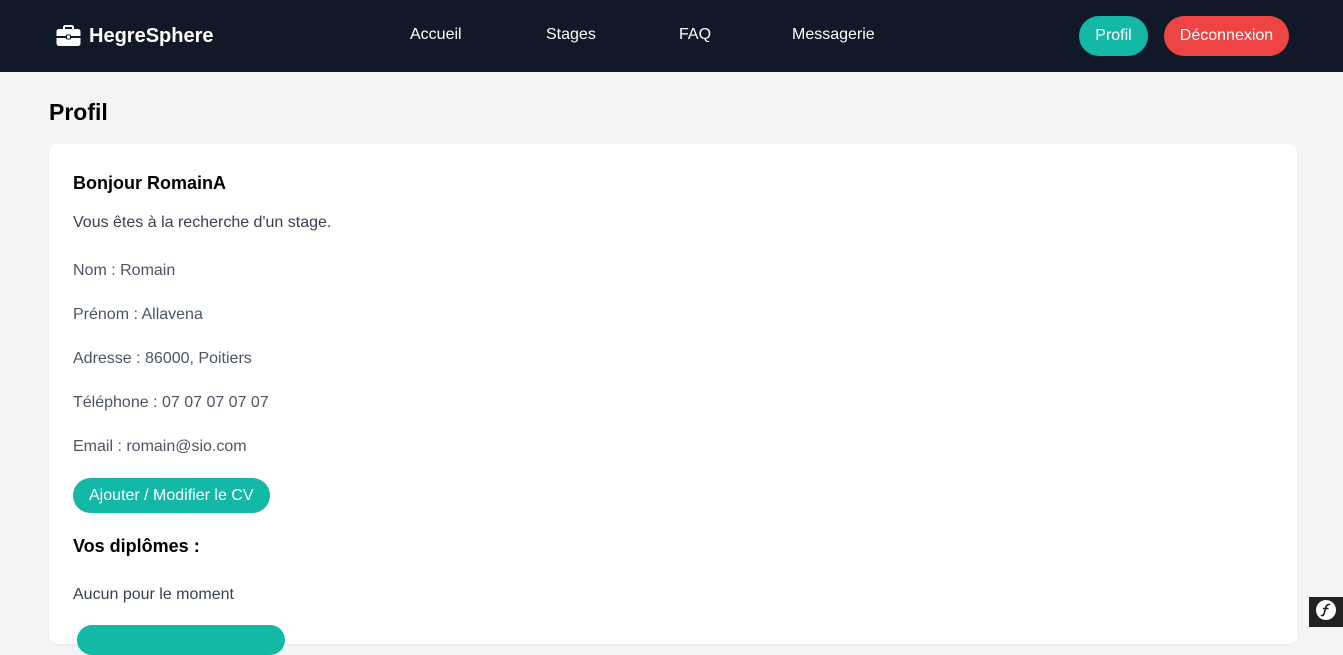 The width and height of the screenshot is (1343, 655). What do you see at coordinates (695, 35) in the screenshot?
I see `nav-faq: FAQ` at bounding box center [695, 35].